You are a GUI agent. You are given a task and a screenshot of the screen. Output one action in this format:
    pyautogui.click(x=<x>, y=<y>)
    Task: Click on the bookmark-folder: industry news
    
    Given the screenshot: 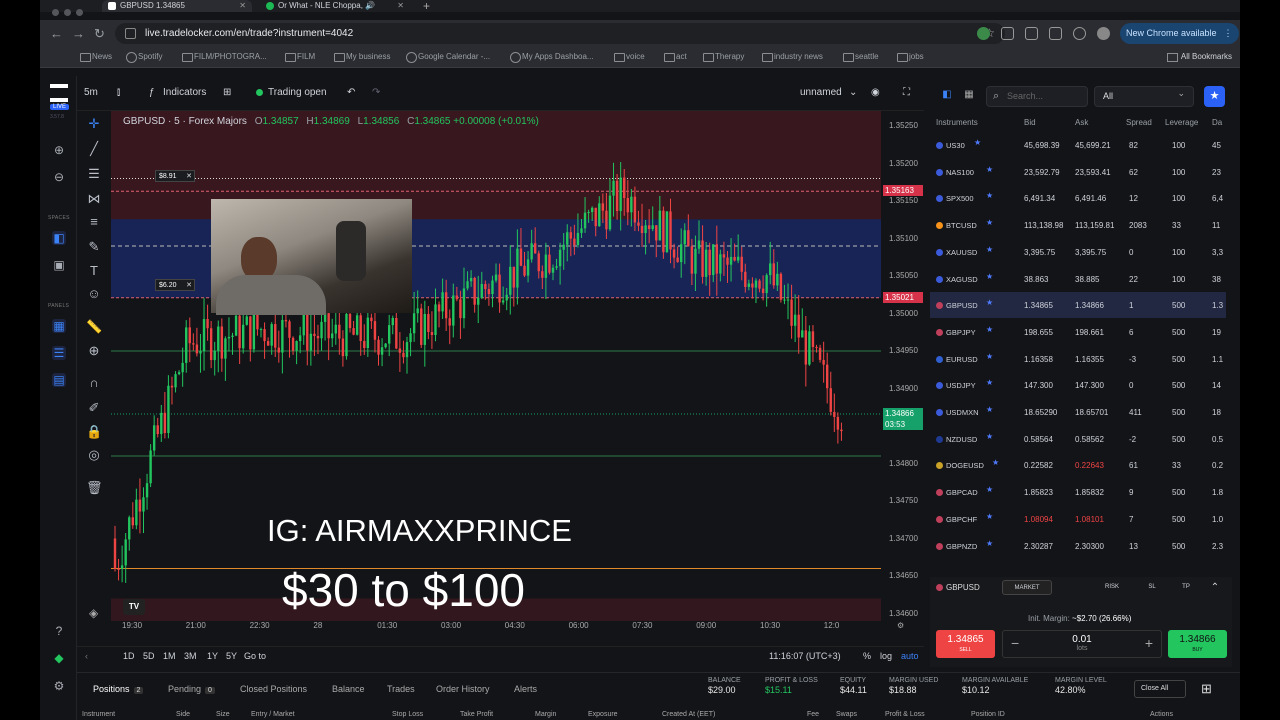 What is the action you would take?
    pyautogui.click(x=792, y=57)
    